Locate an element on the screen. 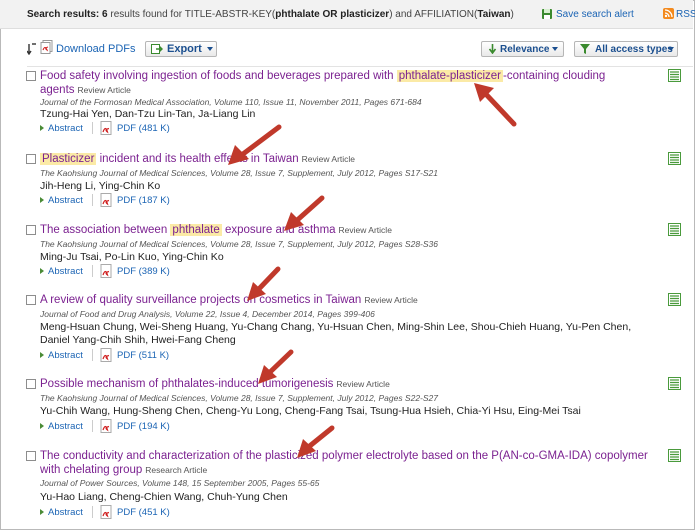  authors: Jih-Heng Li, Ying-Chin Ko is located at coordinates (100, 186).